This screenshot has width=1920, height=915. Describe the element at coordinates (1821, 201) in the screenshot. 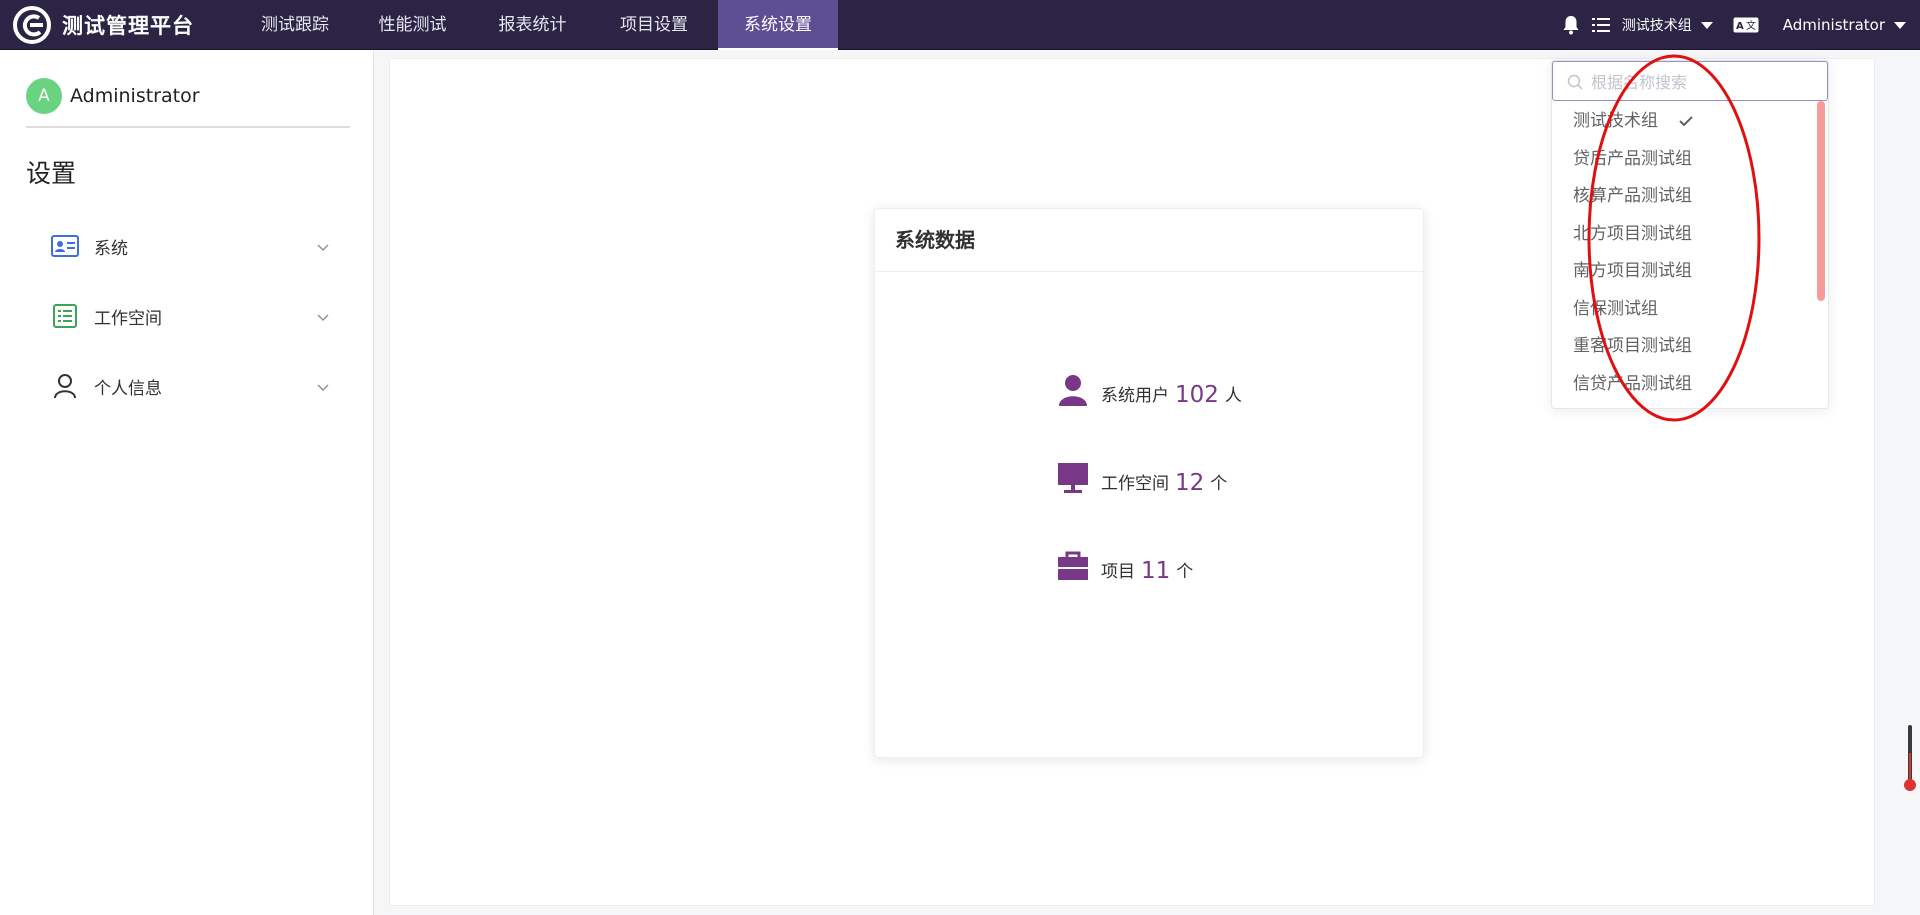

I see `dropdown-scrollbar` at that location.